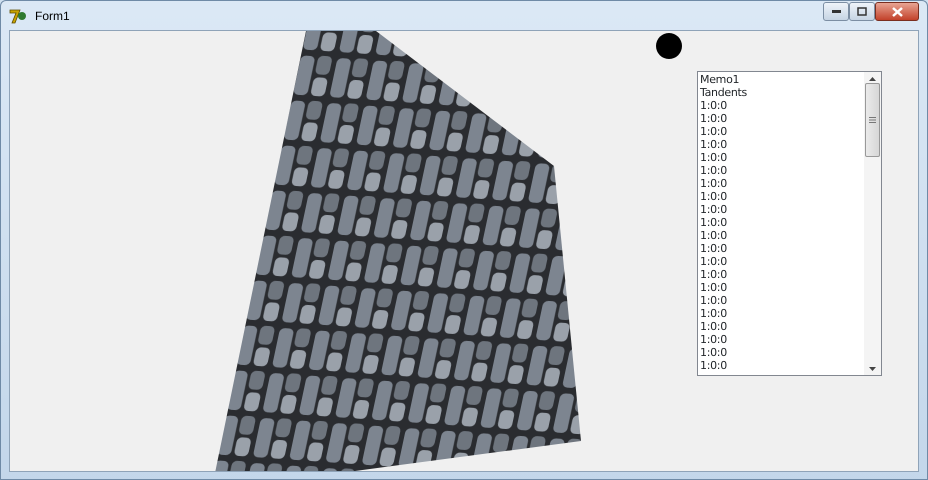  I want to click on scroll-down-icon, so click(872, 369).